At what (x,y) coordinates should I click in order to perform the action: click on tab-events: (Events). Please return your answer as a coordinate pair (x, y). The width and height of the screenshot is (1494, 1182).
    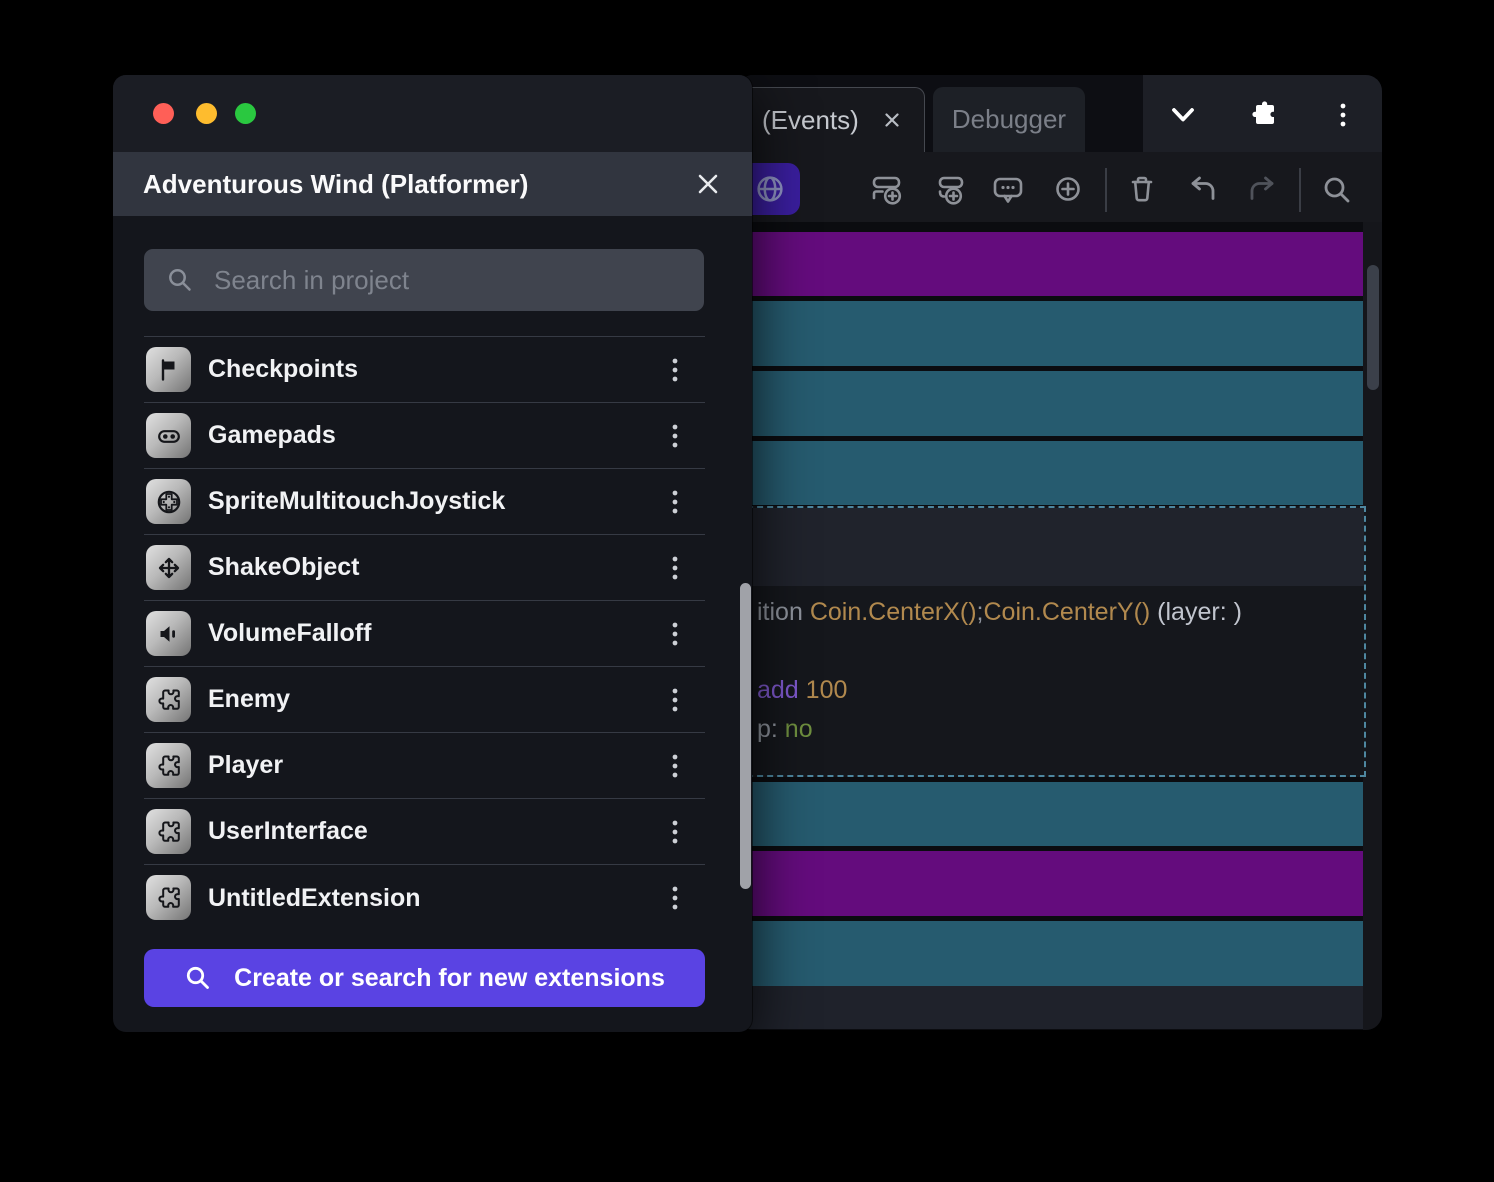
    Looking at the image, I should click on (833, 119).